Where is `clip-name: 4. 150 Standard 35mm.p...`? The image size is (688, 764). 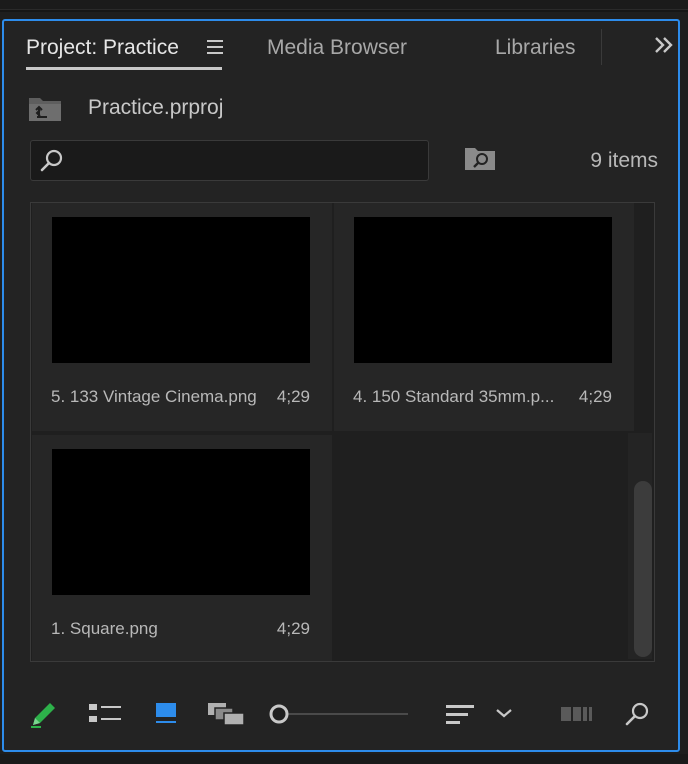
clip-name: 4. 150 Standard 35mm.p... is located at coordinates (454, 396).